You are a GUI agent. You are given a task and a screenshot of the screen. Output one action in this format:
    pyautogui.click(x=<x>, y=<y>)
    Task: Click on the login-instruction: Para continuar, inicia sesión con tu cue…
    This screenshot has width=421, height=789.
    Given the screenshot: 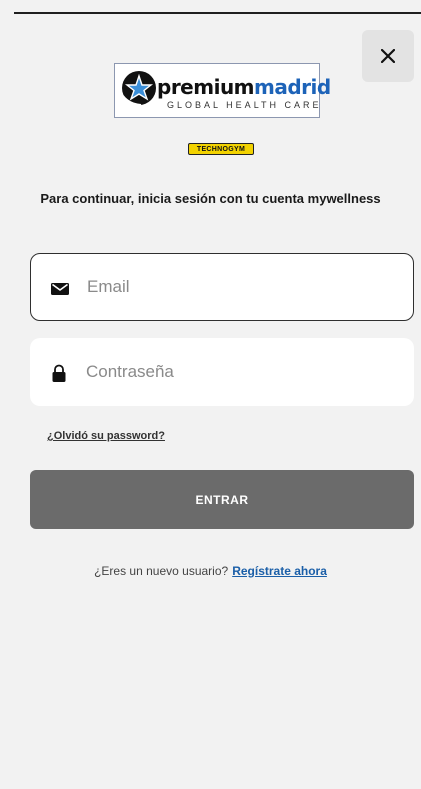 What is the action you would take?
    pyautogui.click(x=210, y=198)
    